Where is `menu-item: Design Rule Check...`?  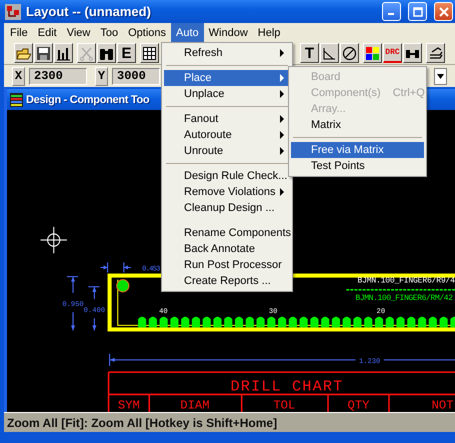 menu-item: Design Rule Check... is located at coordinates (227, 176).